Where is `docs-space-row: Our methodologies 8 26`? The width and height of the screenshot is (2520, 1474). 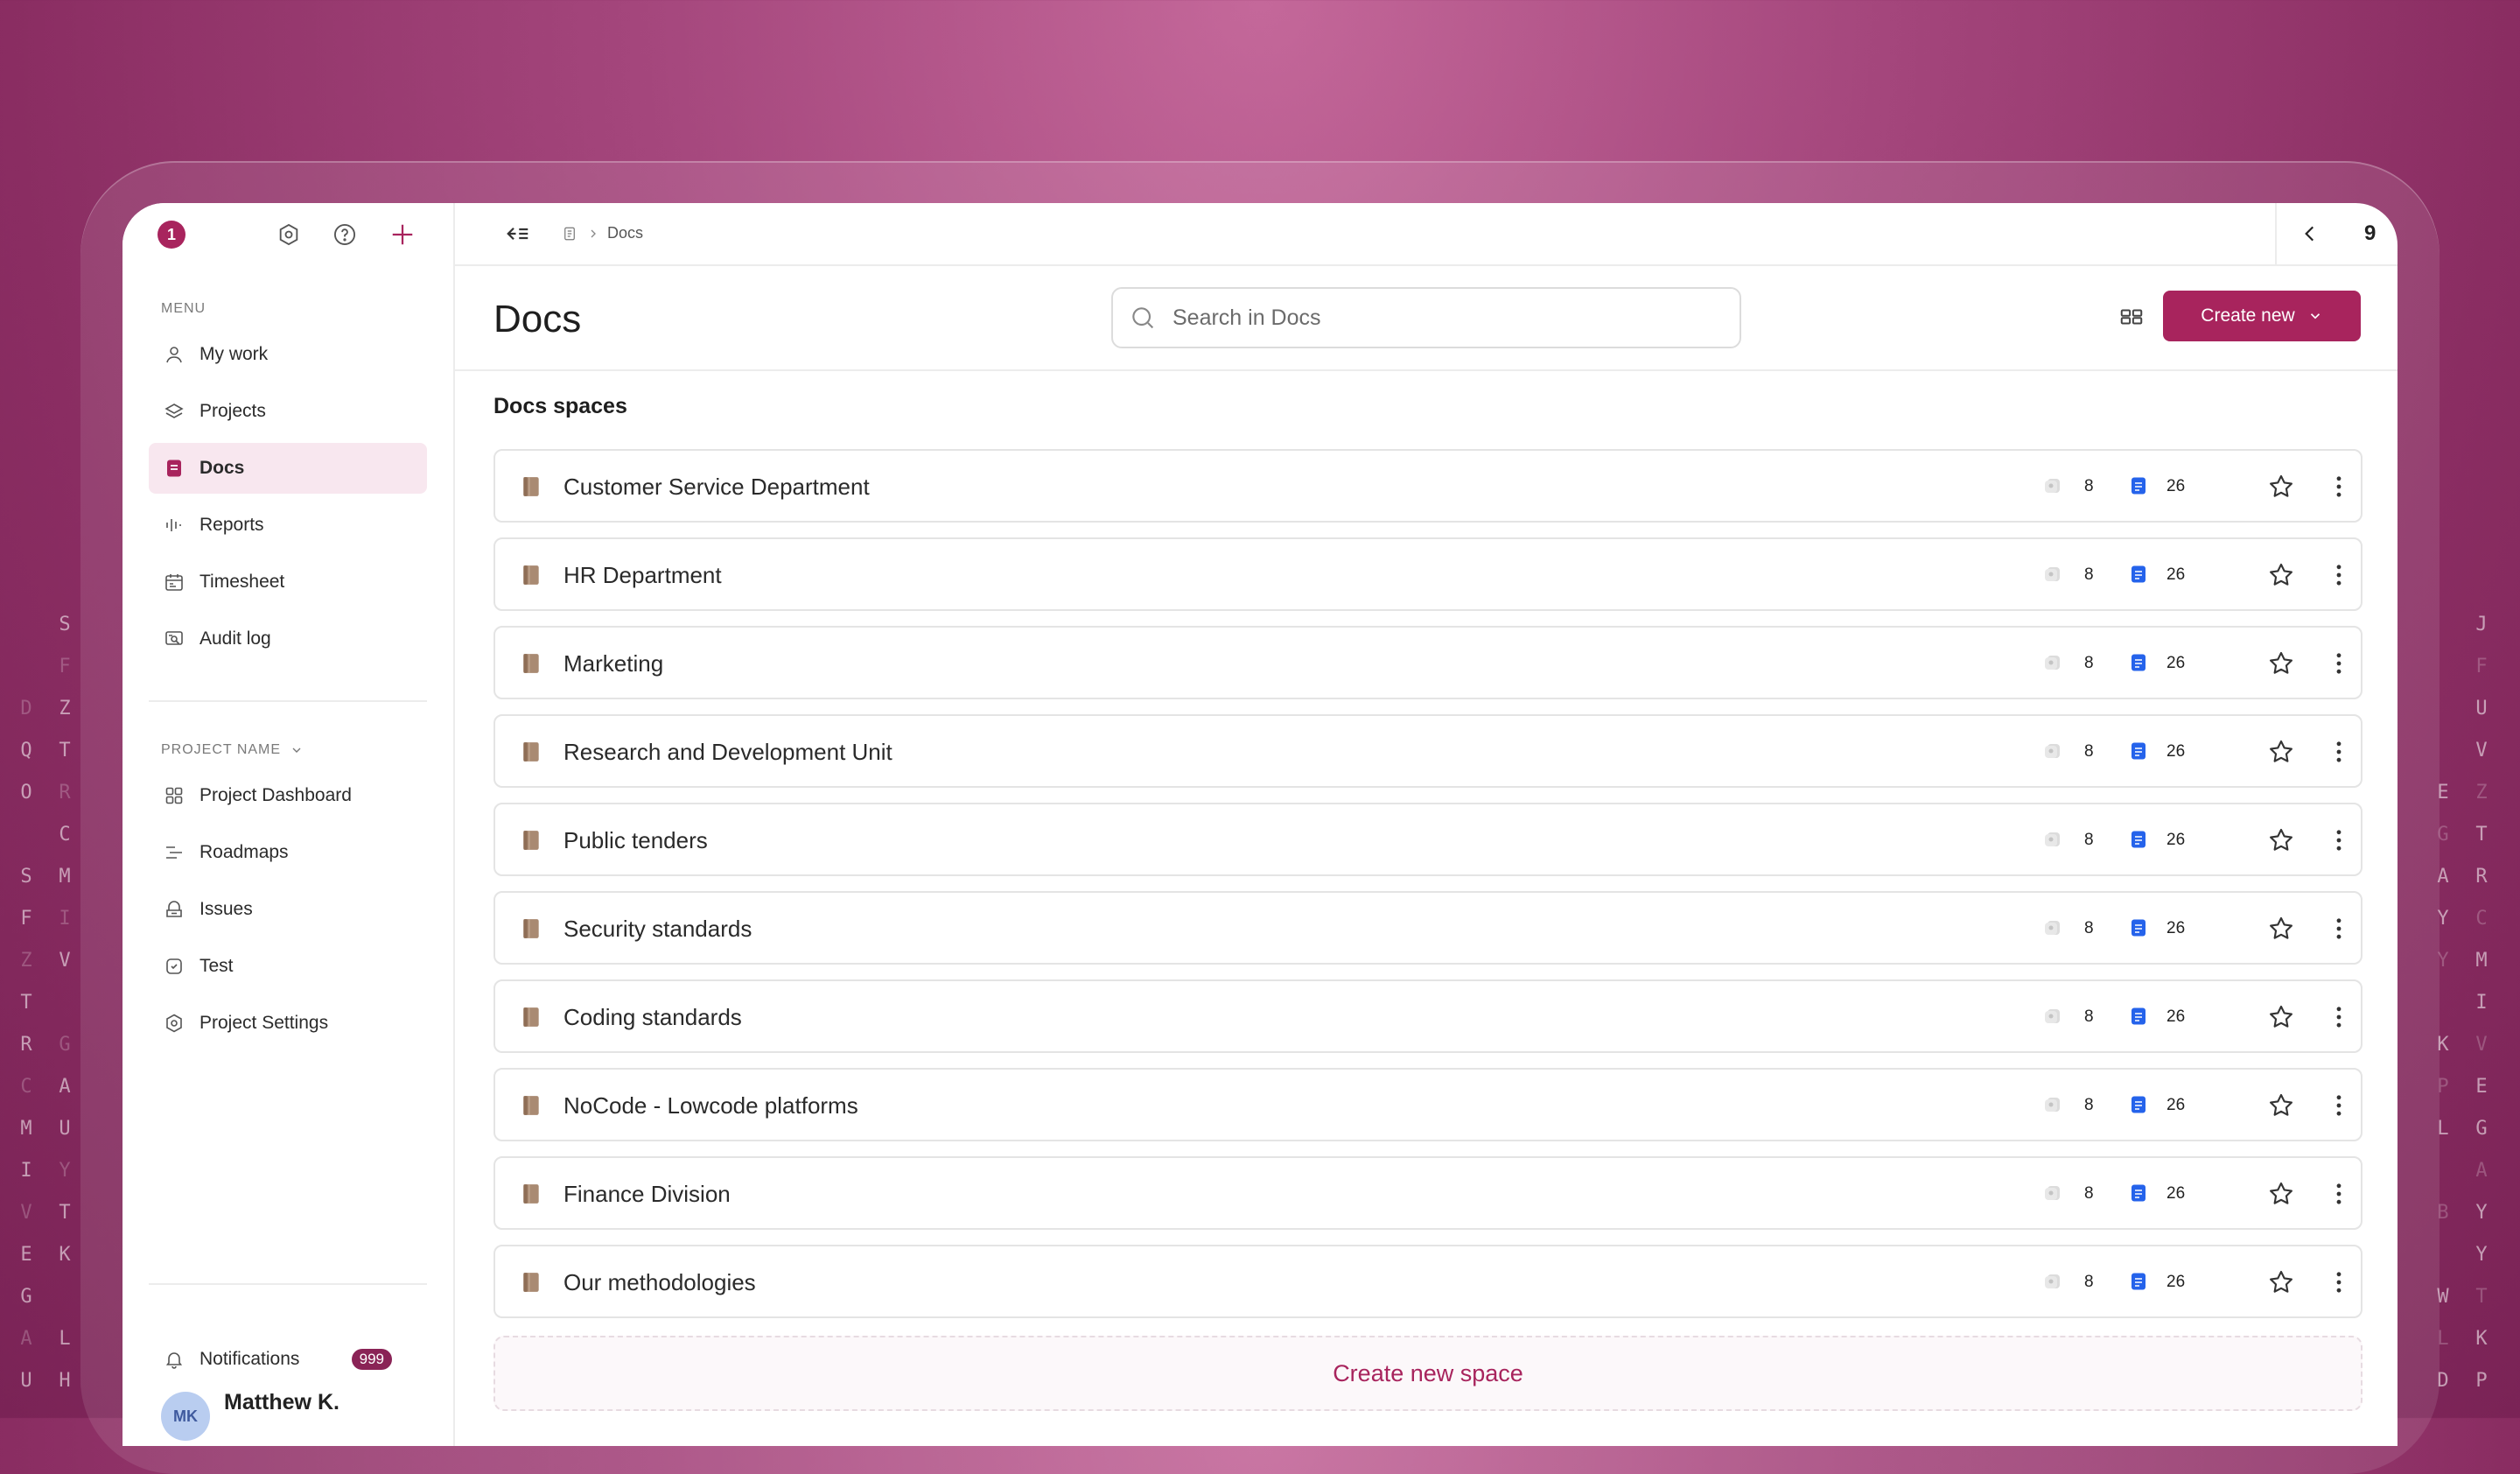 docs-space-row: Our methodologies 8 26 is located at coordinates (1428, 1281).